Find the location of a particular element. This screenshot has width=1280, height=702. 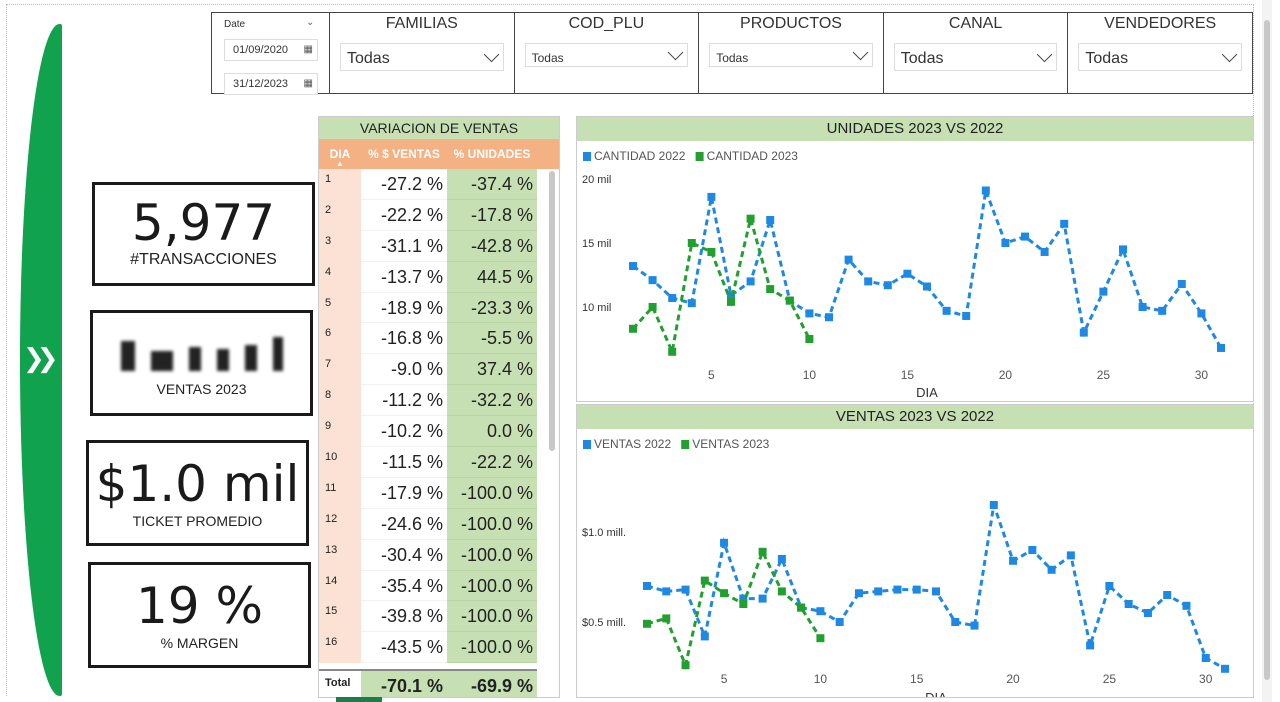

page-scrollbar is located at coordinates (1267, 351).